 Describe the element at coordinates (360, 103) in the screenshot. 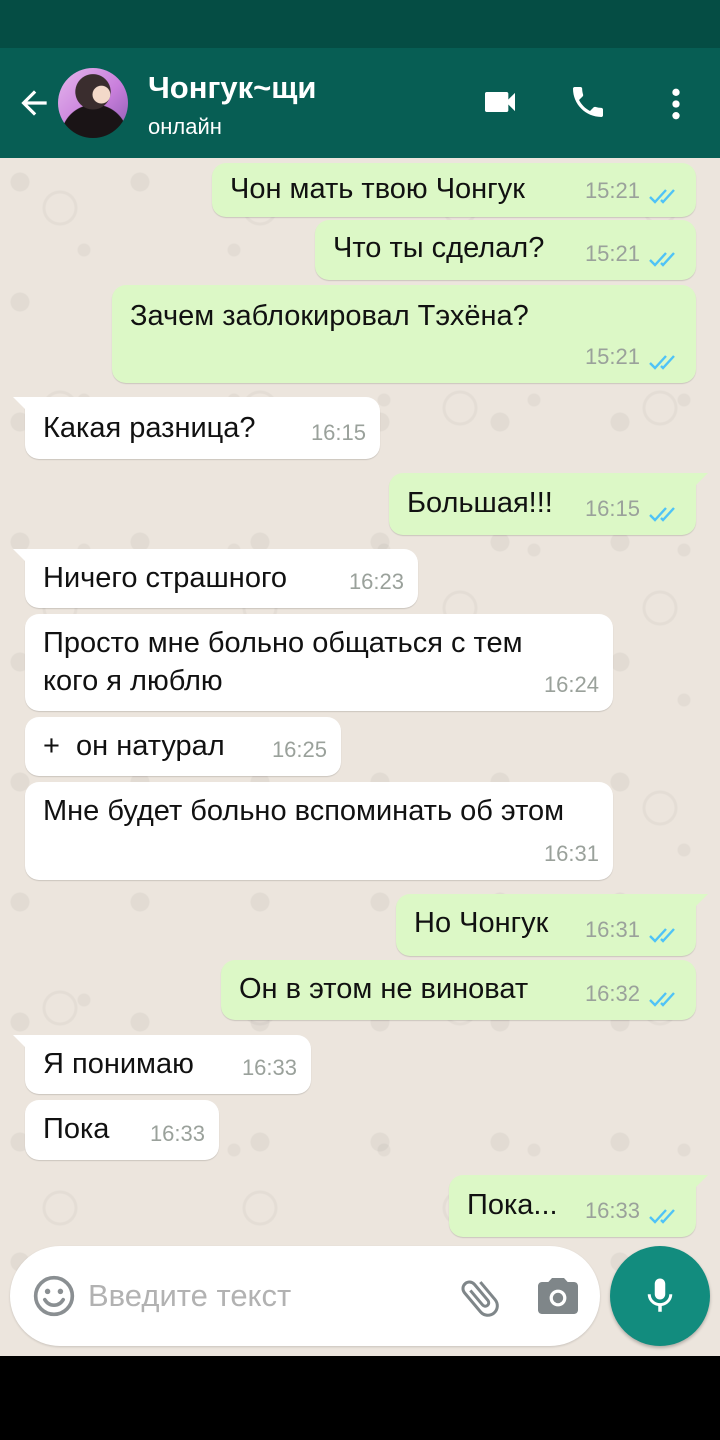

I see `chat-header: Чонгук~щи онлайн` at that location.